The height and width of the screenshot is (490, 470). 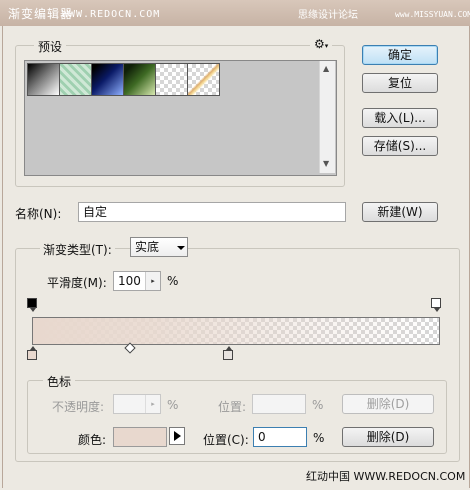 I want to click on title-site-mark: WWW.REDOCN.COM, so click(x=111, y=14).